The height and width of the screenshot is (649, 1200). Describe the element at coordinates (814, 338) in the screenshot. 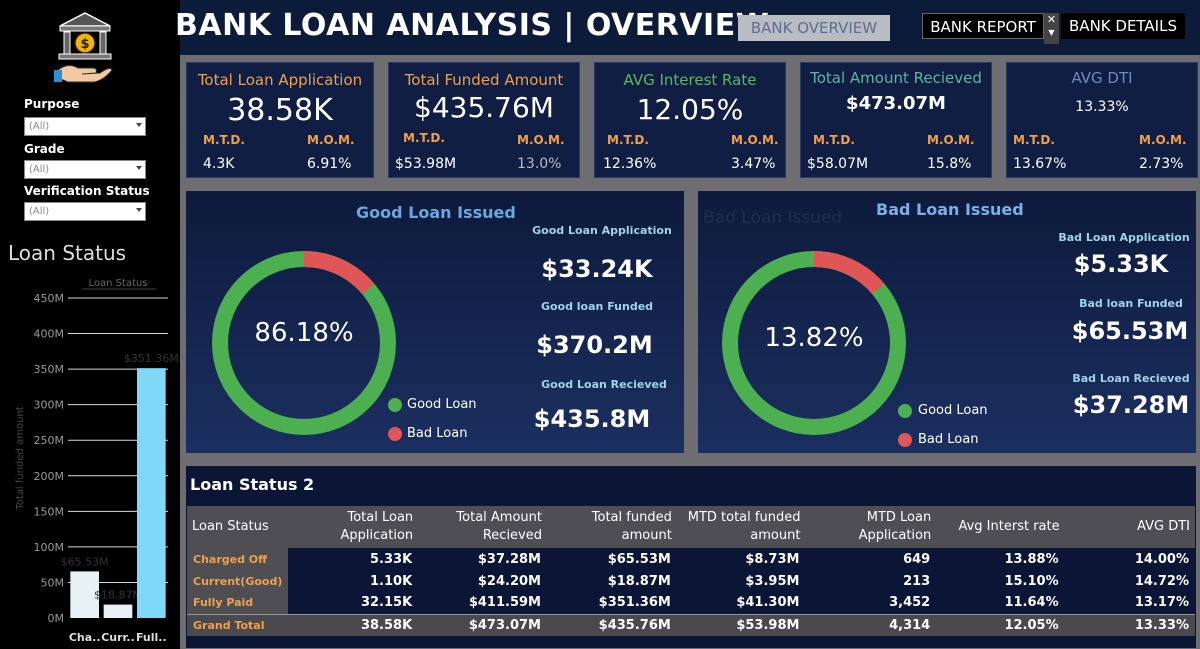

I see `bad-loan-percent: 13.82%` at that location.